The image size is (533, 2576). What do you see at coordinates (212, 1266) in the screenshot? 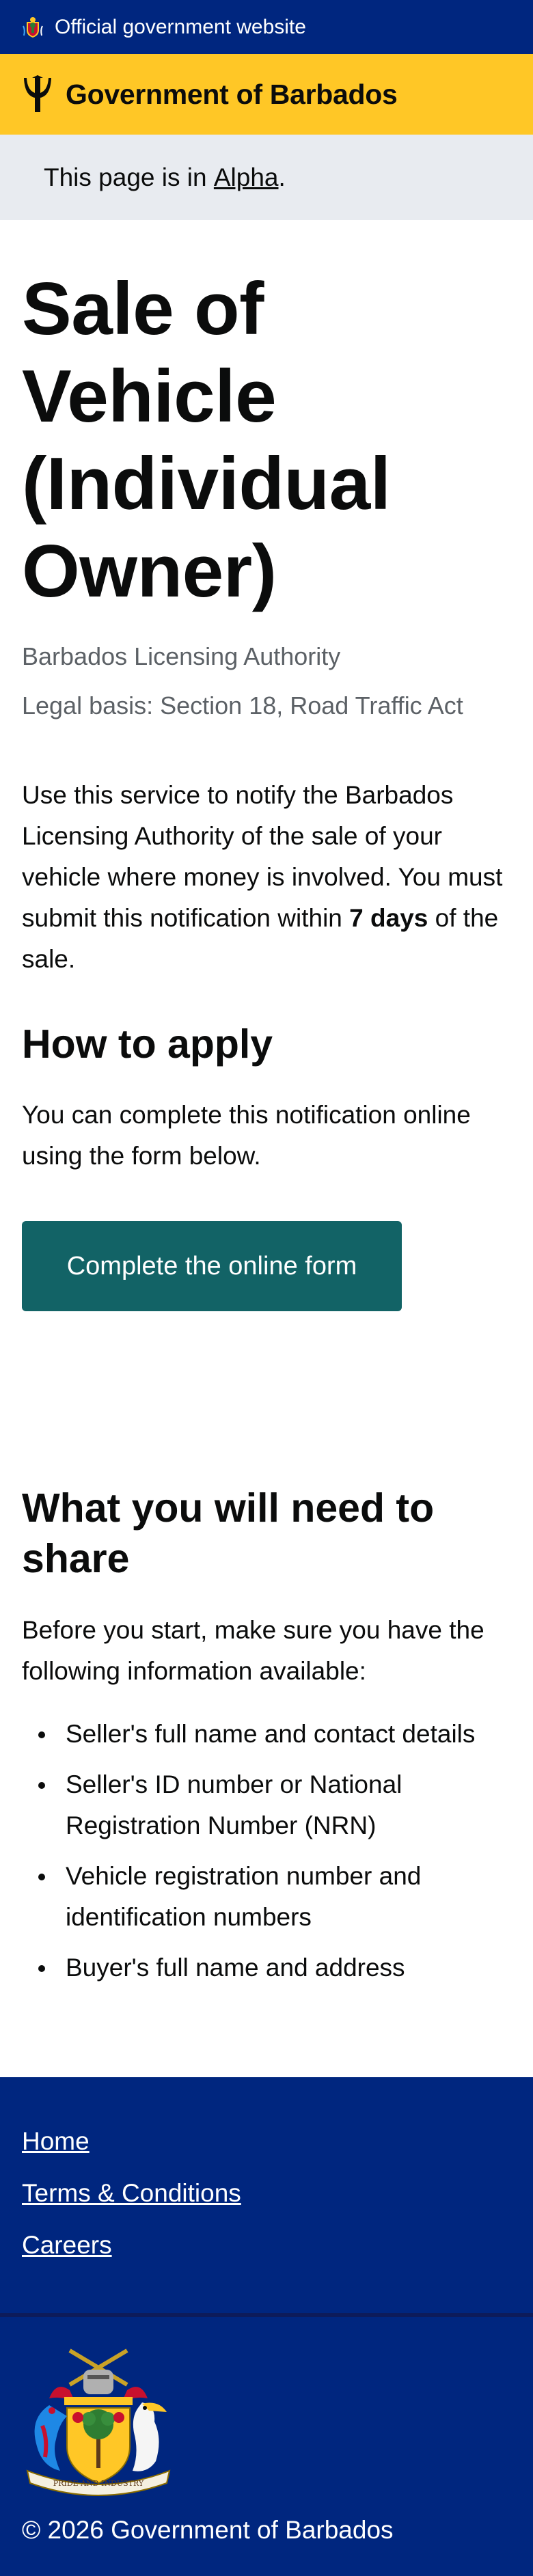
I see `complete-online-form-button: Complete the online form` at bounding box center [212, 1266].